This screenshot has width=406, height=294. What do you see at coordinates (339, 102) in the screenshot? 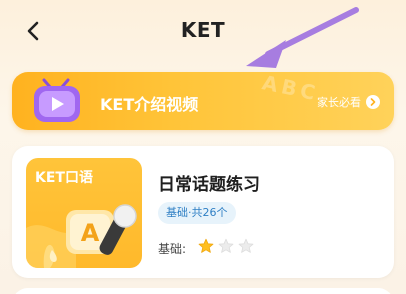
I see `banner-link-label: 家长必看` at bounding box center [339, 102].